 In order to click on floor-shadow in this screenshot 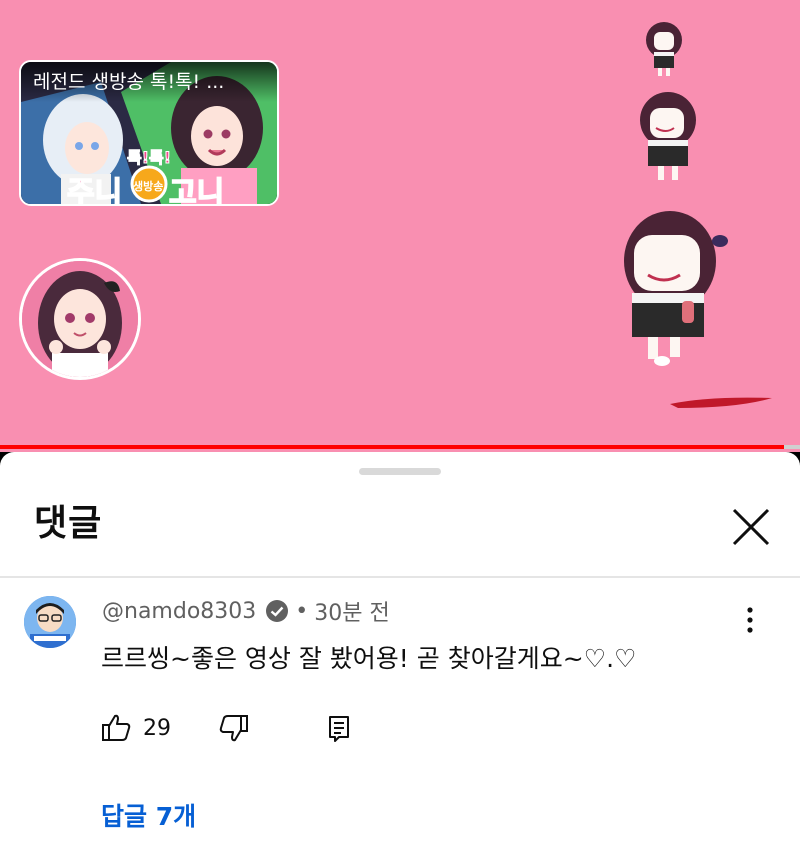, I will do `click(721, 402)`.